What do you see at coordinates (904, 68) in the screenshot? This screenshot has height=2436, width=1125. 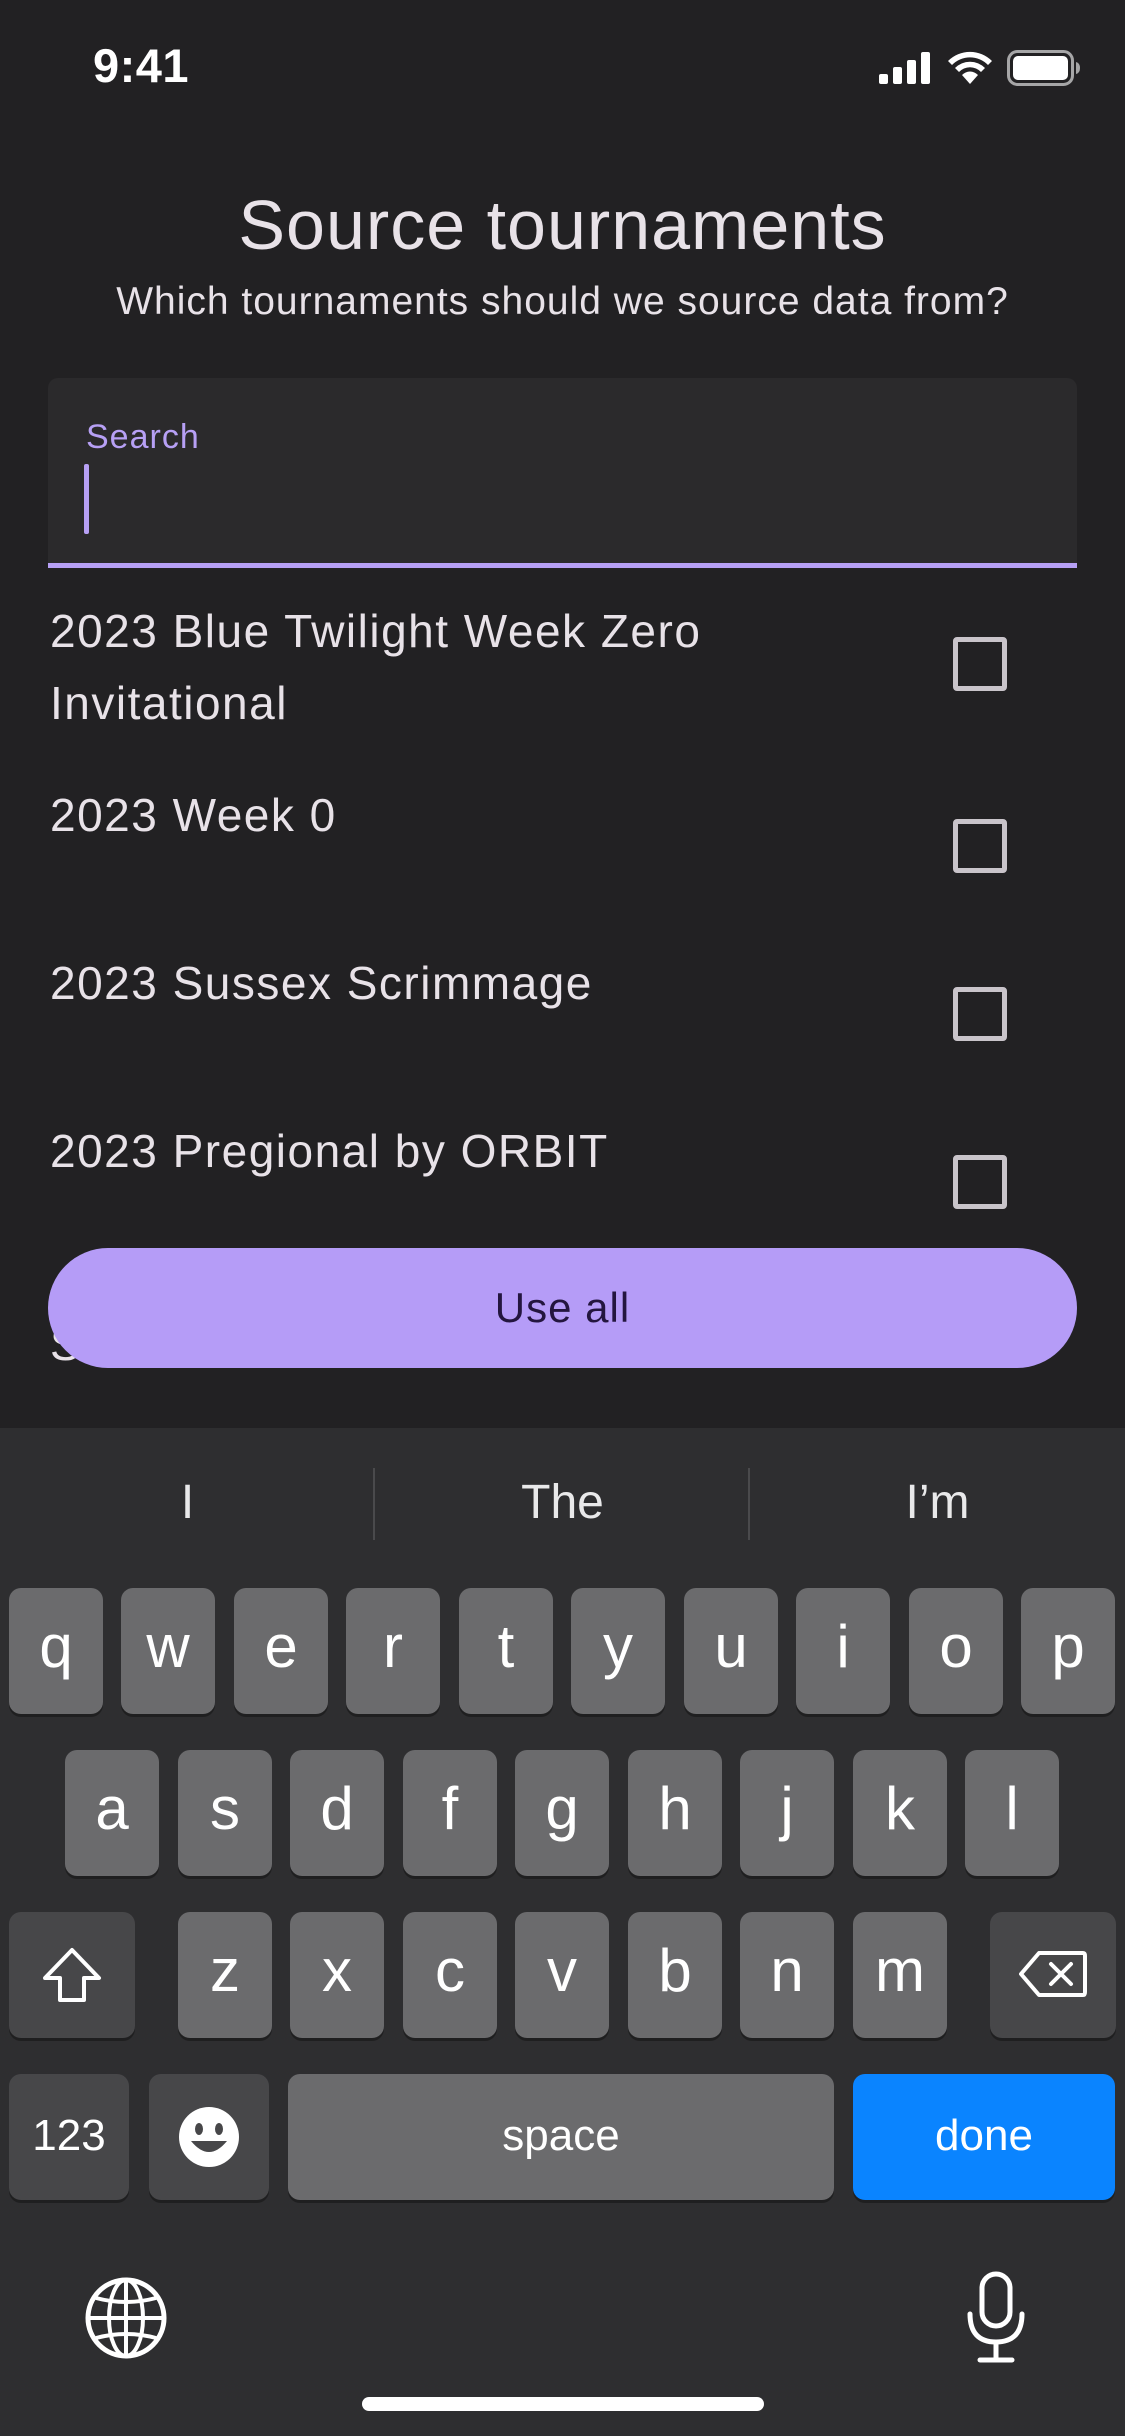 I see `cellular-signal-icon` at bounding box center [904, 68].